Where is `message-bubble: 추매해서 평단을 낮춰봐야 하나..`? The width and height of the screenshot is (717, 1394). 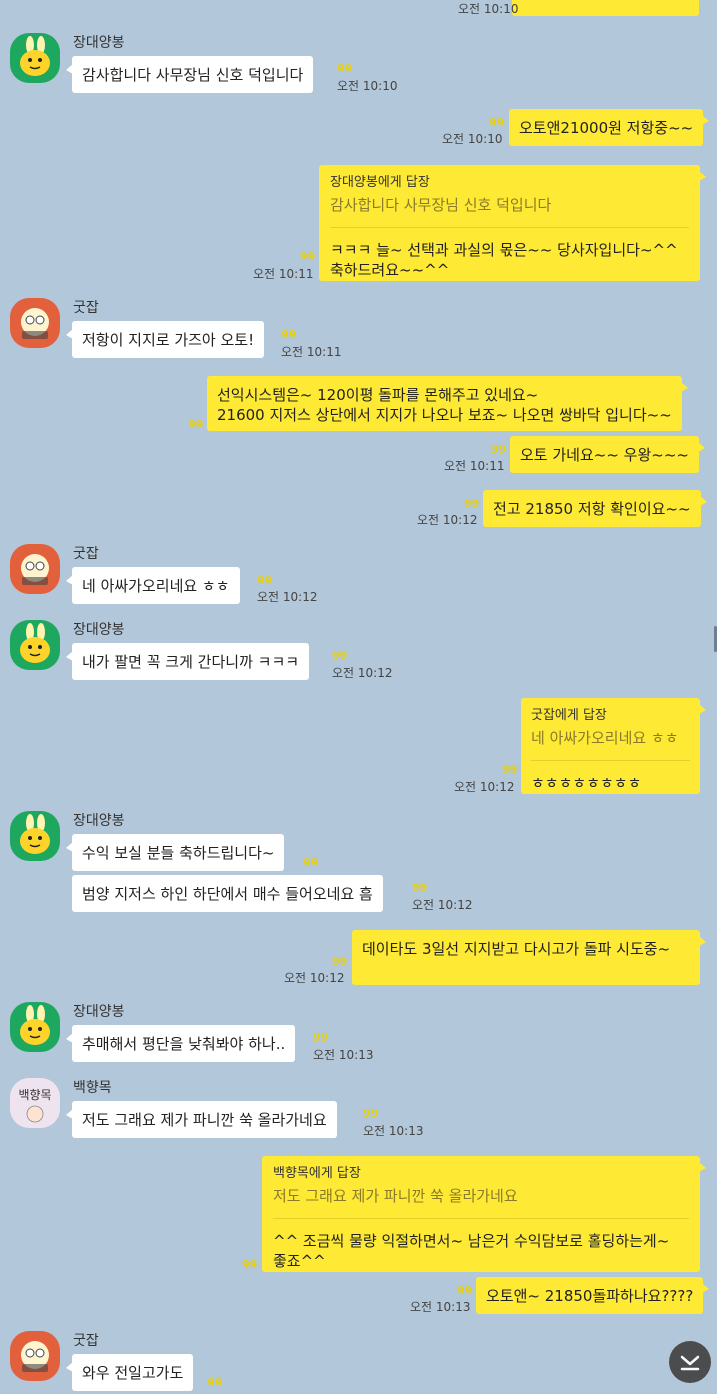 message-bubble: 추매해서 평단을 낮춰봐야 하나.. is located at coordinates (180, 1043).